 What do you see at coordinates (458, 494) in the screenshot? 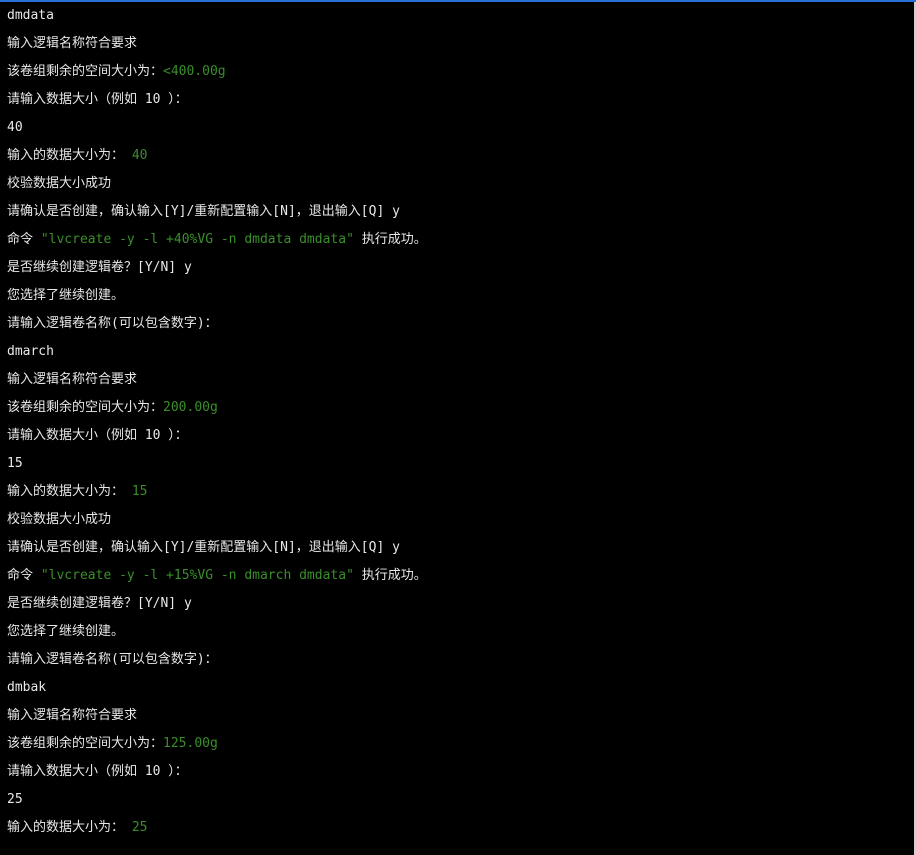
I see `terminal-line: 输入的数据大小为： 15` at bounding box center [458, 494].